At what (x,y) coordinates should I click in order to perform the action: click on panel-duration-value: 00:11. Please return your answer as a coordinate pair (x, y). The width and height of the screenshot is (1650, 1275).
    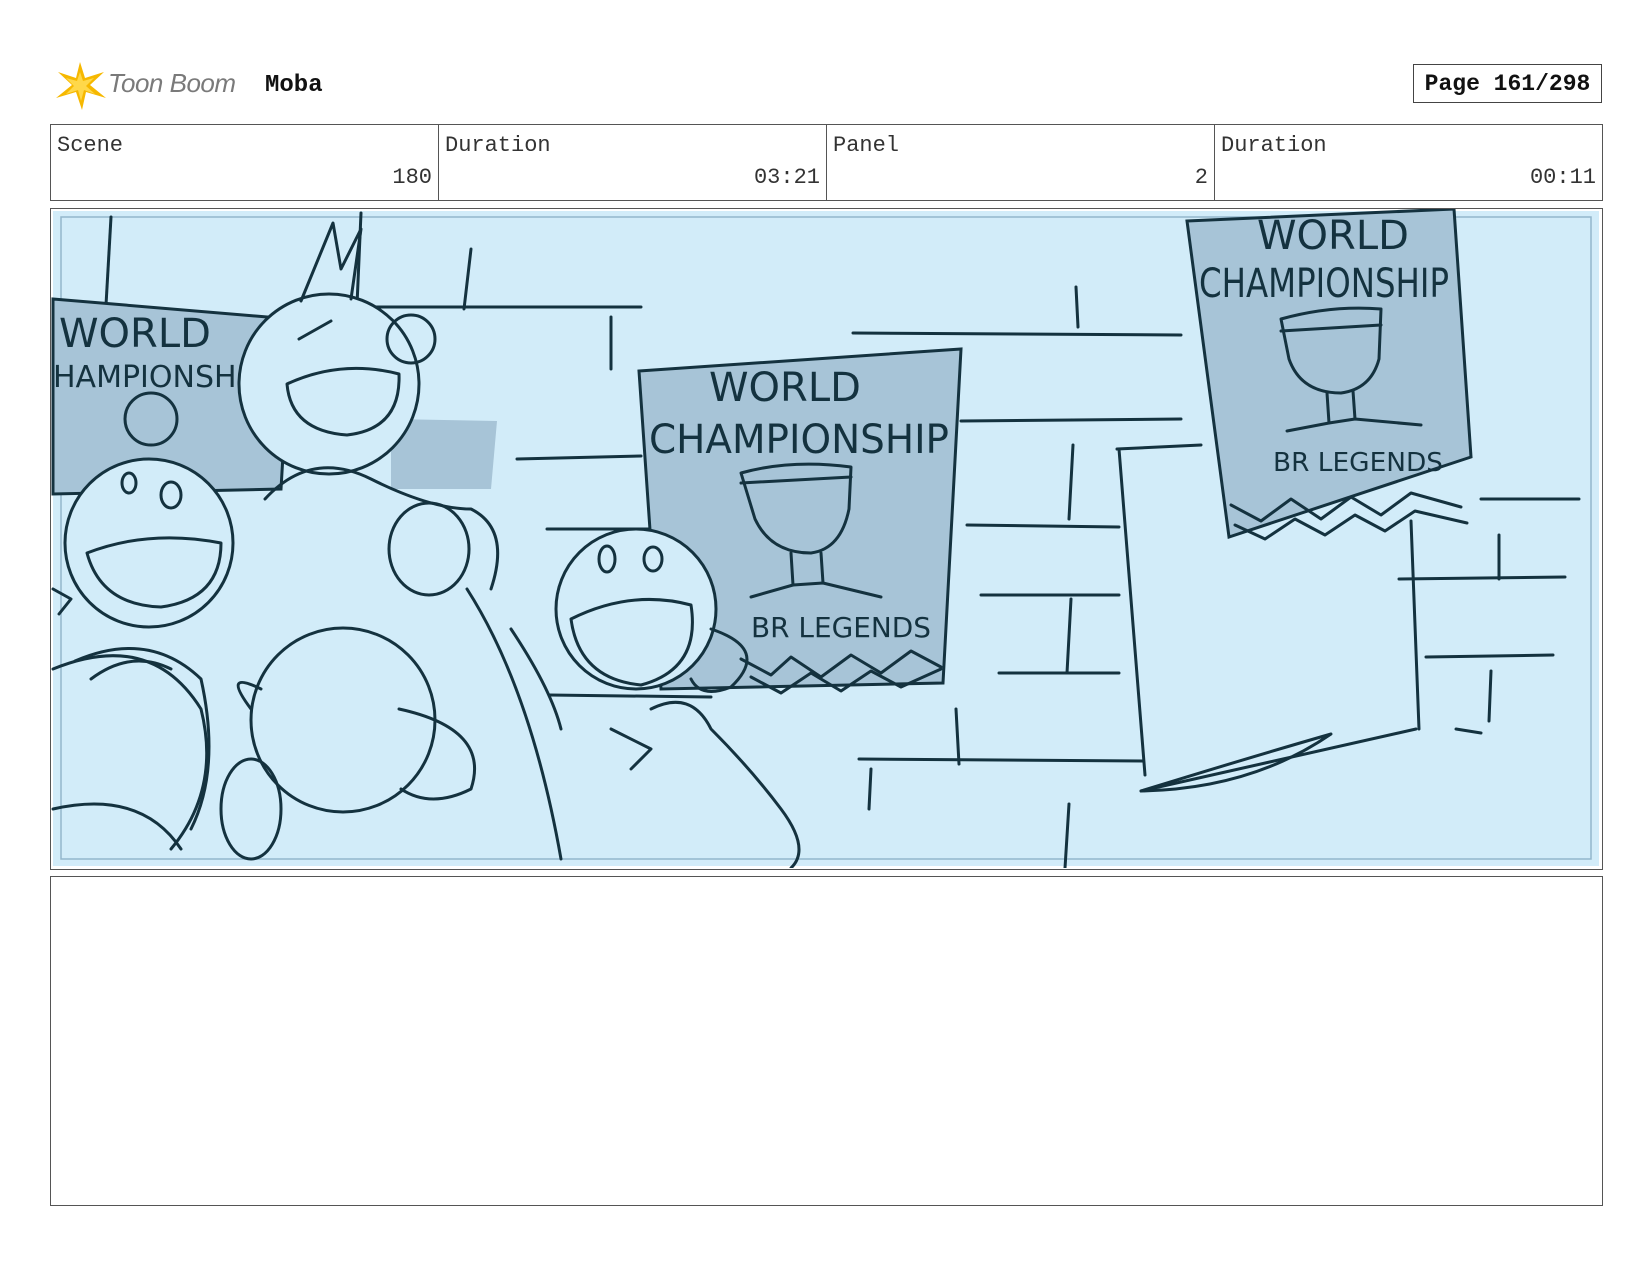
    Looking at the image, I should click on (1562, 177).